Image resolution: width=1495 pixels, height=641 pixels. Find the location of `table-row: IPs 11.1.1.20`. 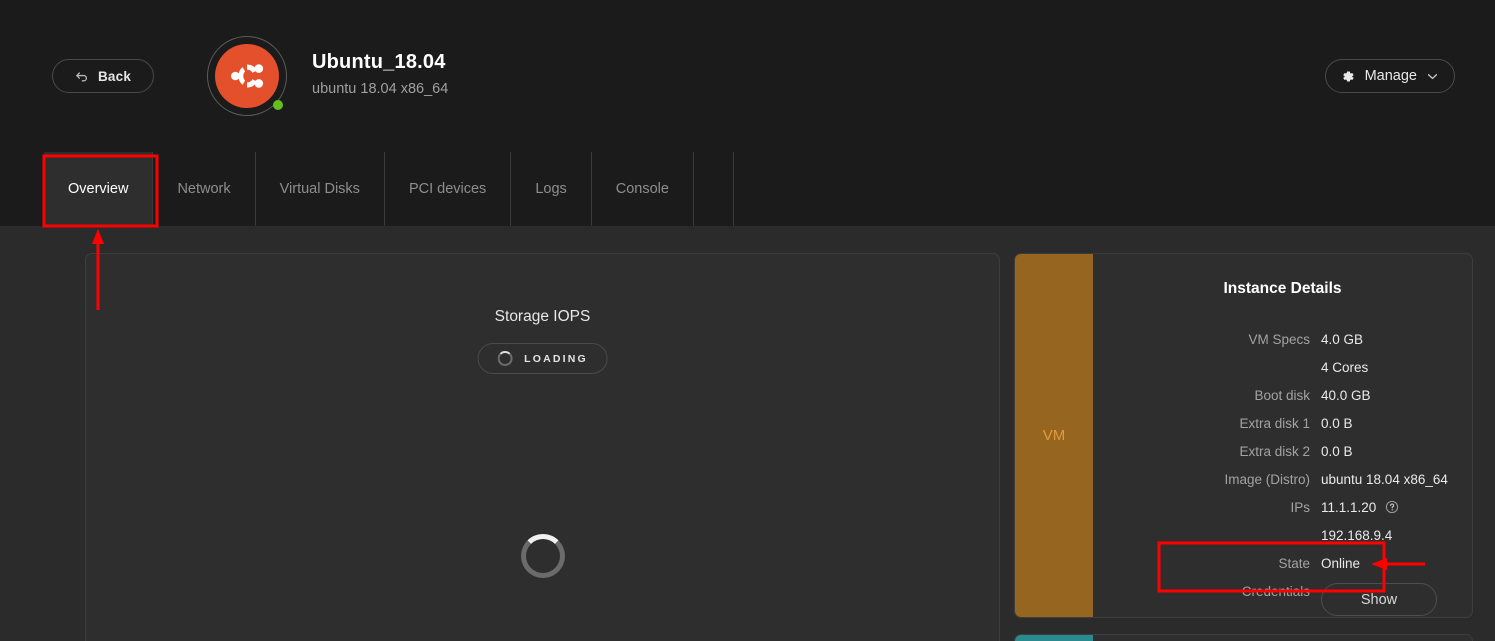

table-row: IPs 11.1.1.20 is located at coordinates (1282, 508).